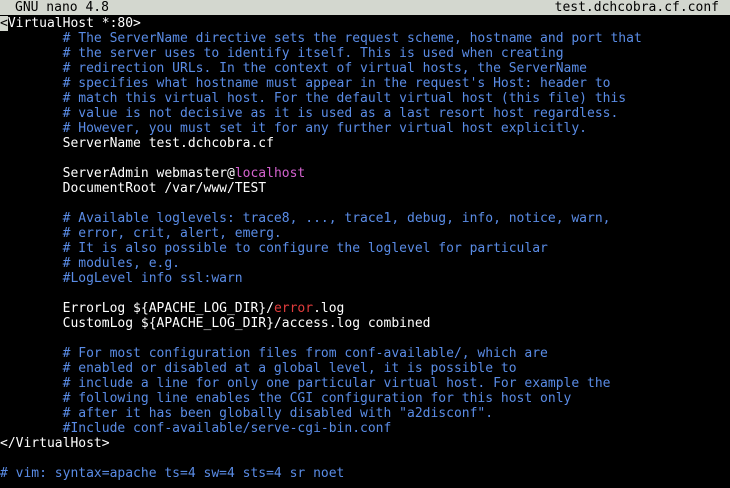  What do you see at coordinates (74, 23) in the screenshot?
I see `config-text: VirtualHost *:80>` at bounding box center [74, 23].